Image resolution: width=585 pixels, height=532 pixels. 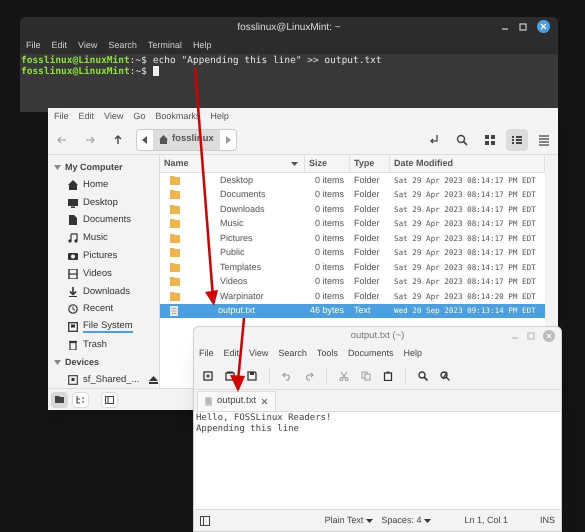 I want to click on close-icon, so click(x=543, y=26).